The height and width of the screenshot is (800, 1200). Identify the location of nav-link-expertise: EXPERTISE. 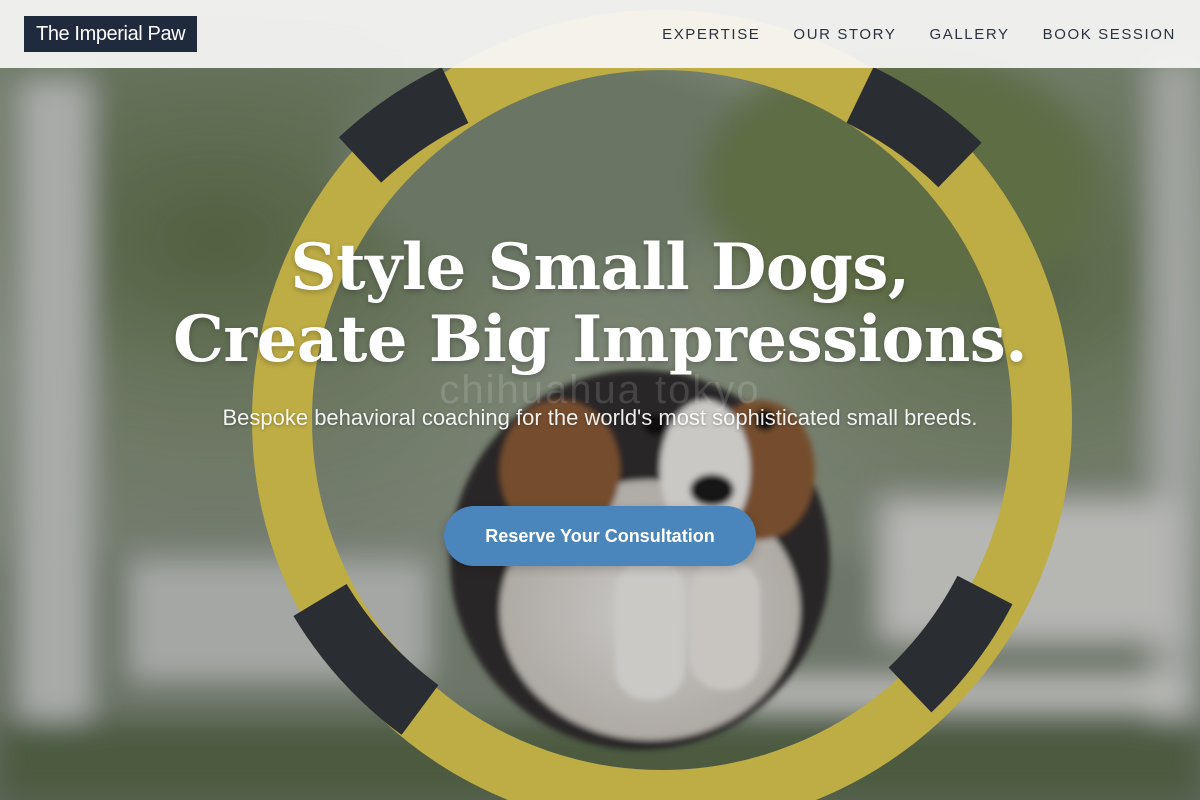
(711, 34).